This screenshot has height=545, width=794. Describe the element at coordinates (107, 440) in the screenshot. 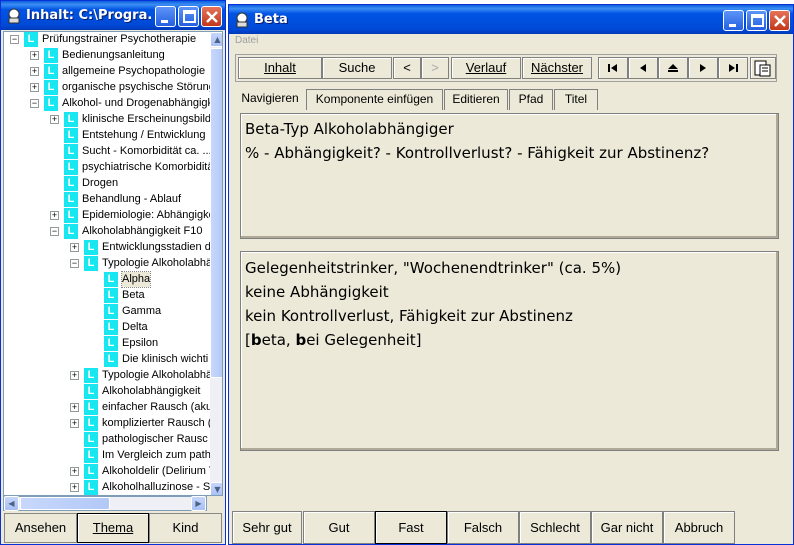

I see `tree-item: Lpathologischer Rausc` at that location.